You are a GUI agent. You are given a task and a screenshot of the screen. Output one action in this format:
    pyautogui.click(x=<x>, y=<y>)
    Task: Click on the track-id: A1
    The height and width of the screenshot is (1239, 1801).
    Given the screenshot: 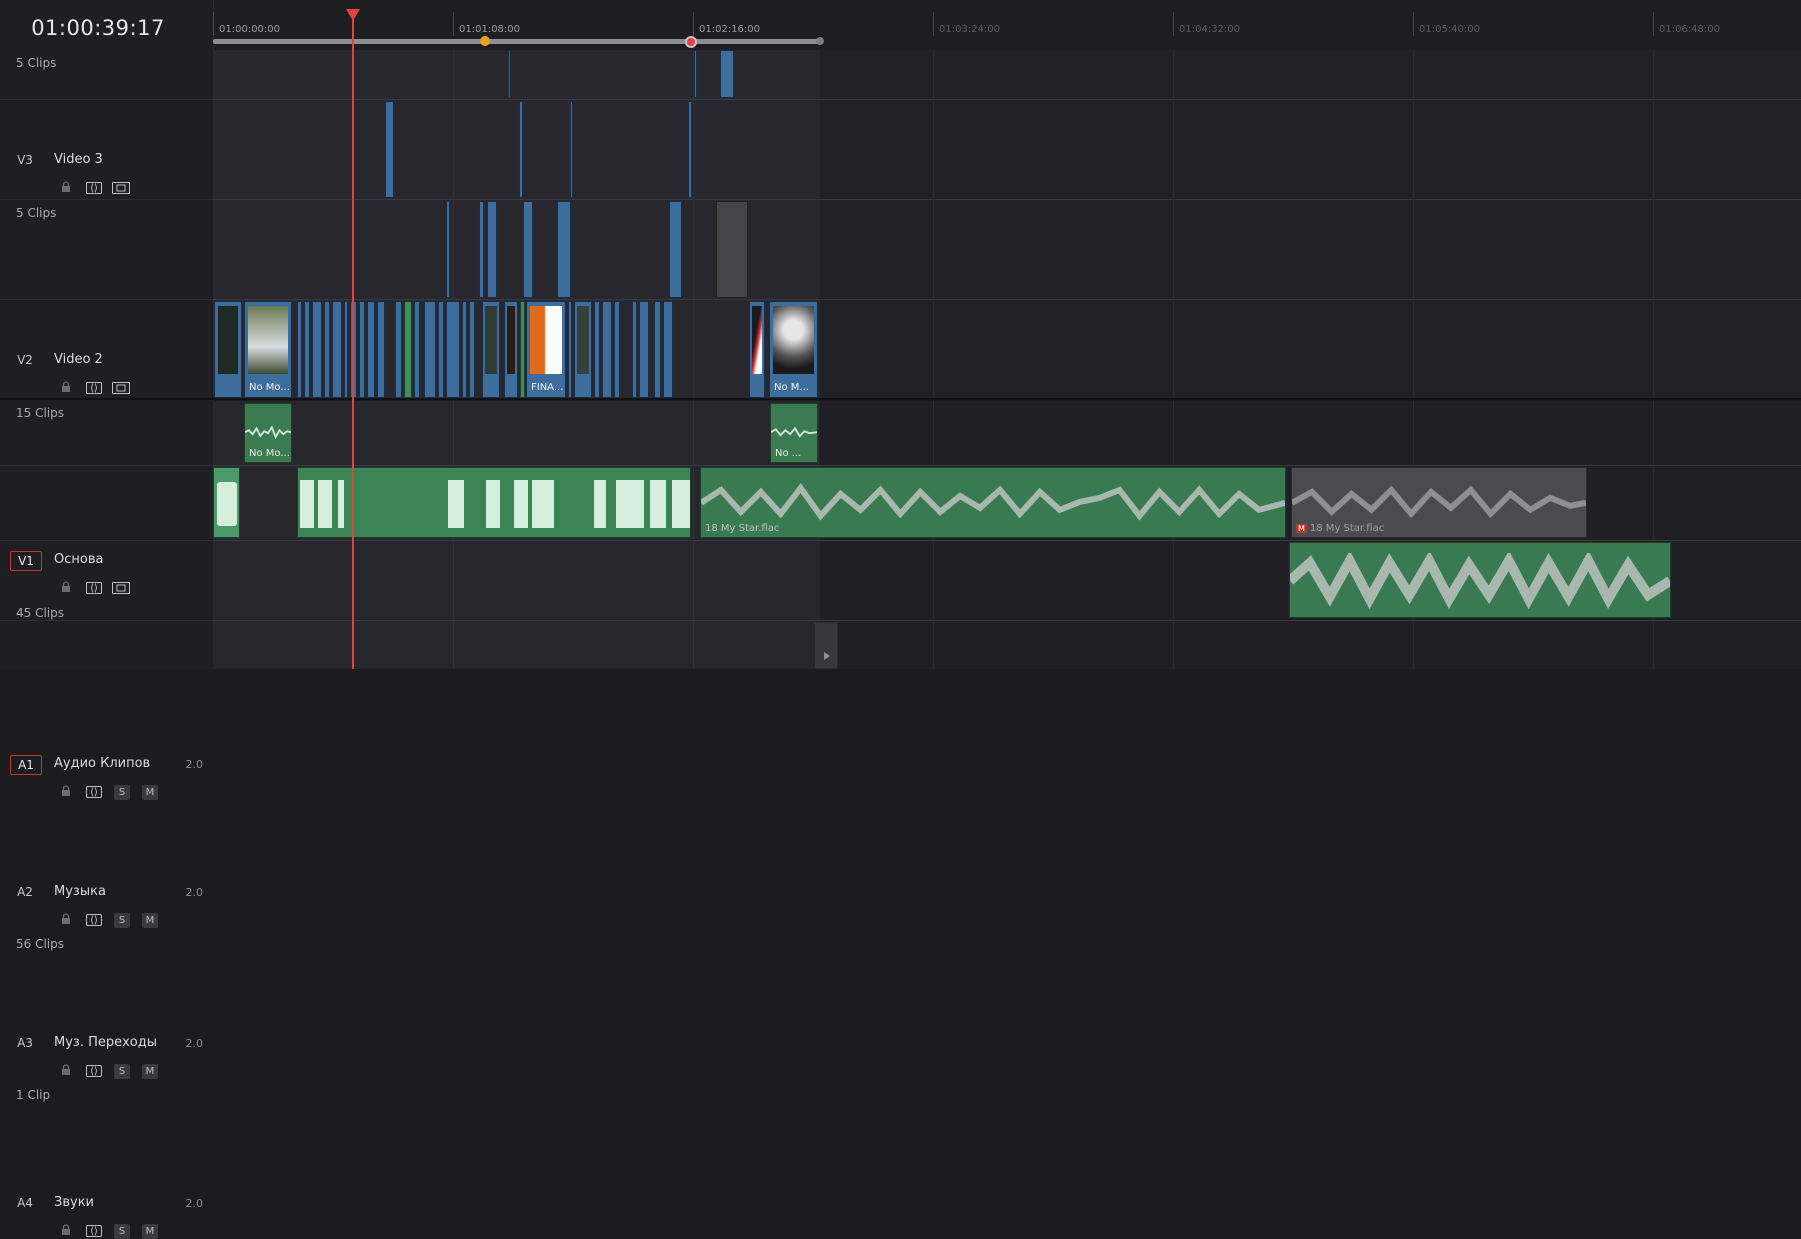 What is the action you would take?
    pyautogui.click(x=26, y=765)
    